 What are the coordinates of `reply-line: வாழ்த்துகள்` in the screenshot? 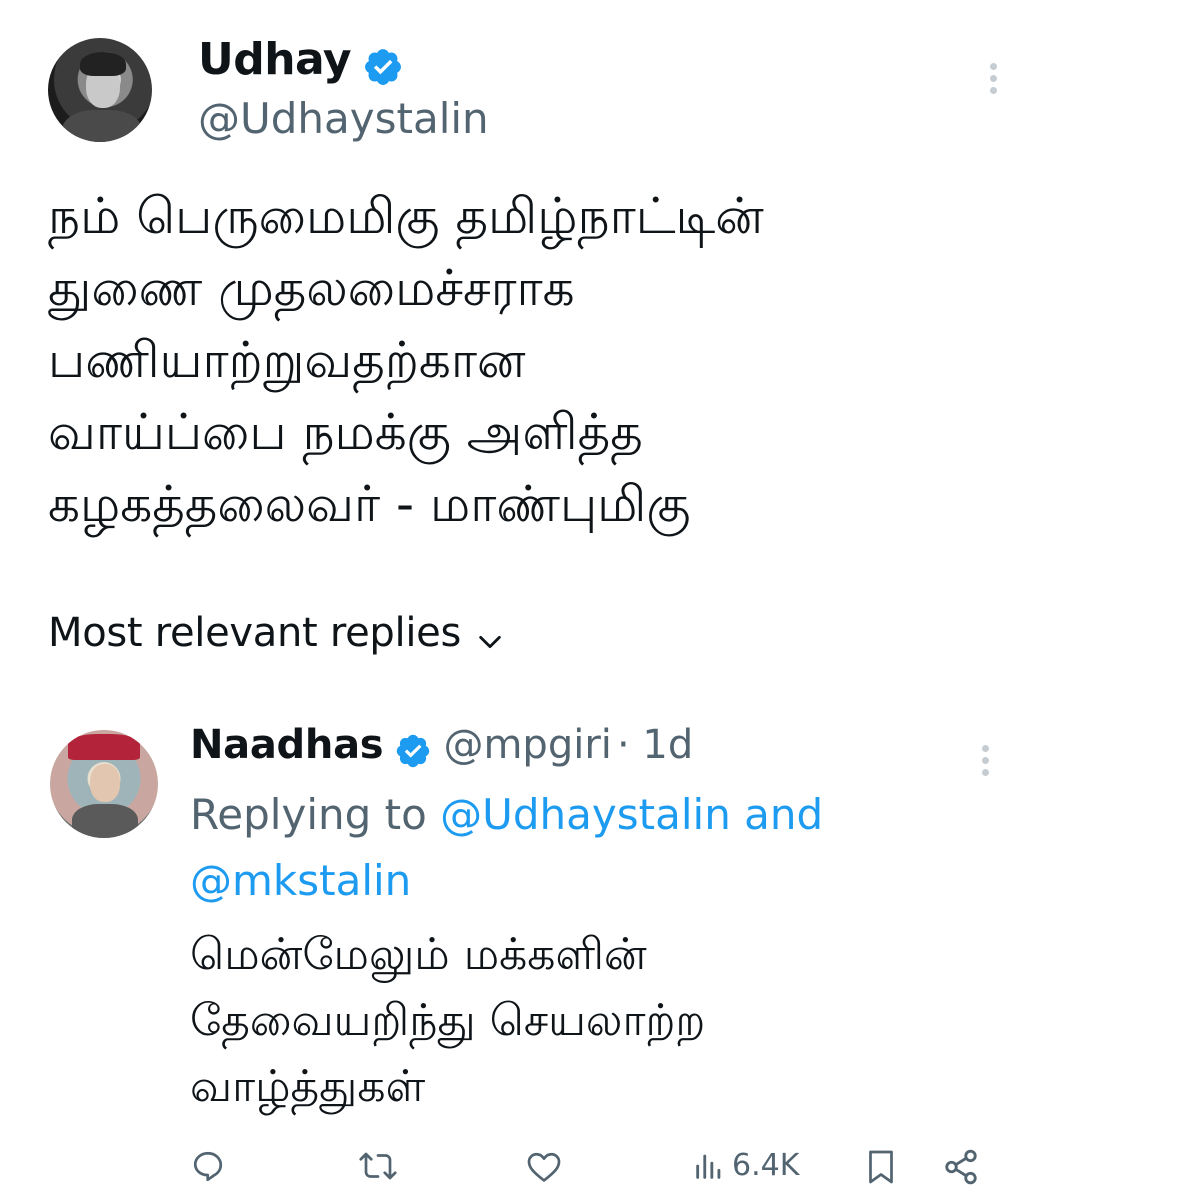 It's located at (308, 1086).